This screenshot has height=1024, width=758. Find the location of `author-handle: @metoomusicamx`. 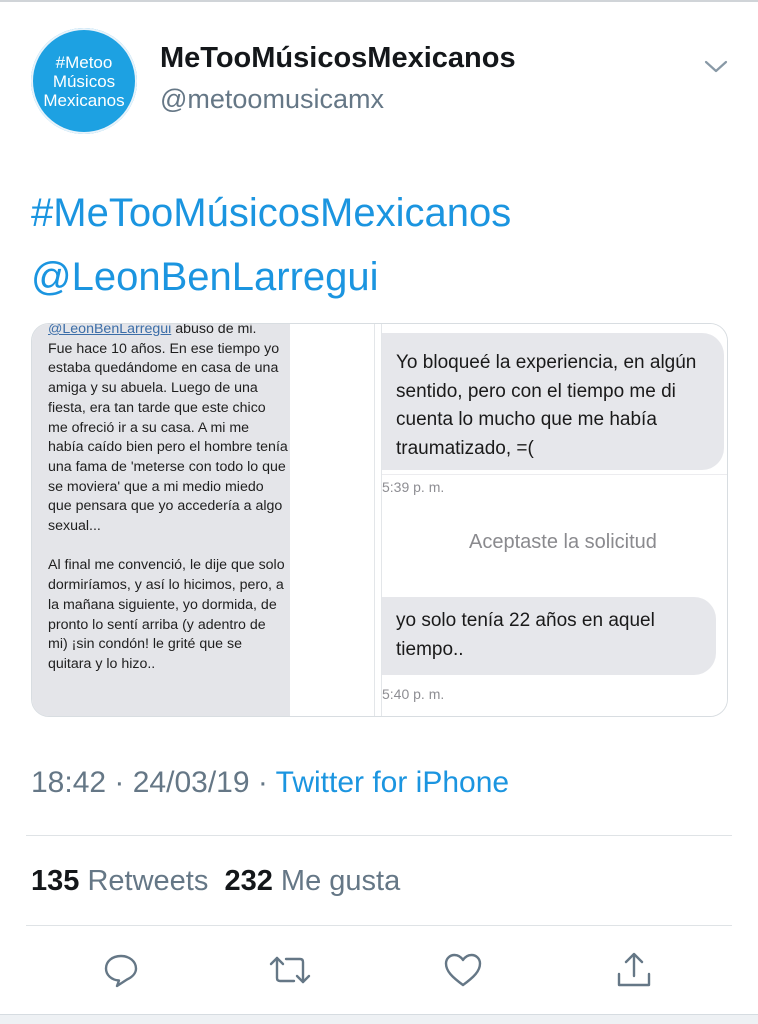

author-handle: @metoomusicamx is located at coordinates (272, 99).